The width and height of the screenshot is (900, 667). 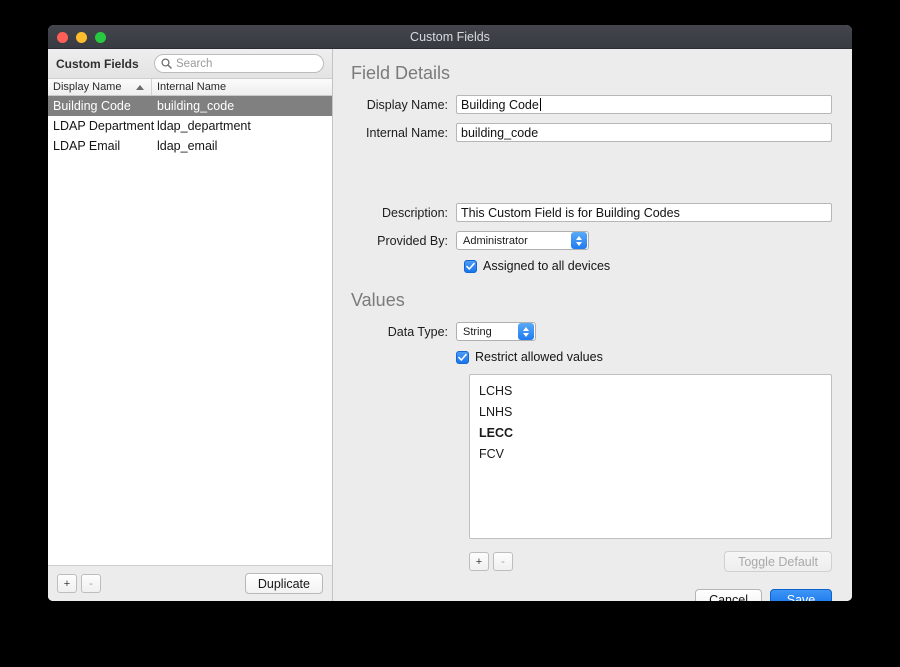 I want to click on values-action-bar: + - Toggle Default, so click(x=650, y=561).